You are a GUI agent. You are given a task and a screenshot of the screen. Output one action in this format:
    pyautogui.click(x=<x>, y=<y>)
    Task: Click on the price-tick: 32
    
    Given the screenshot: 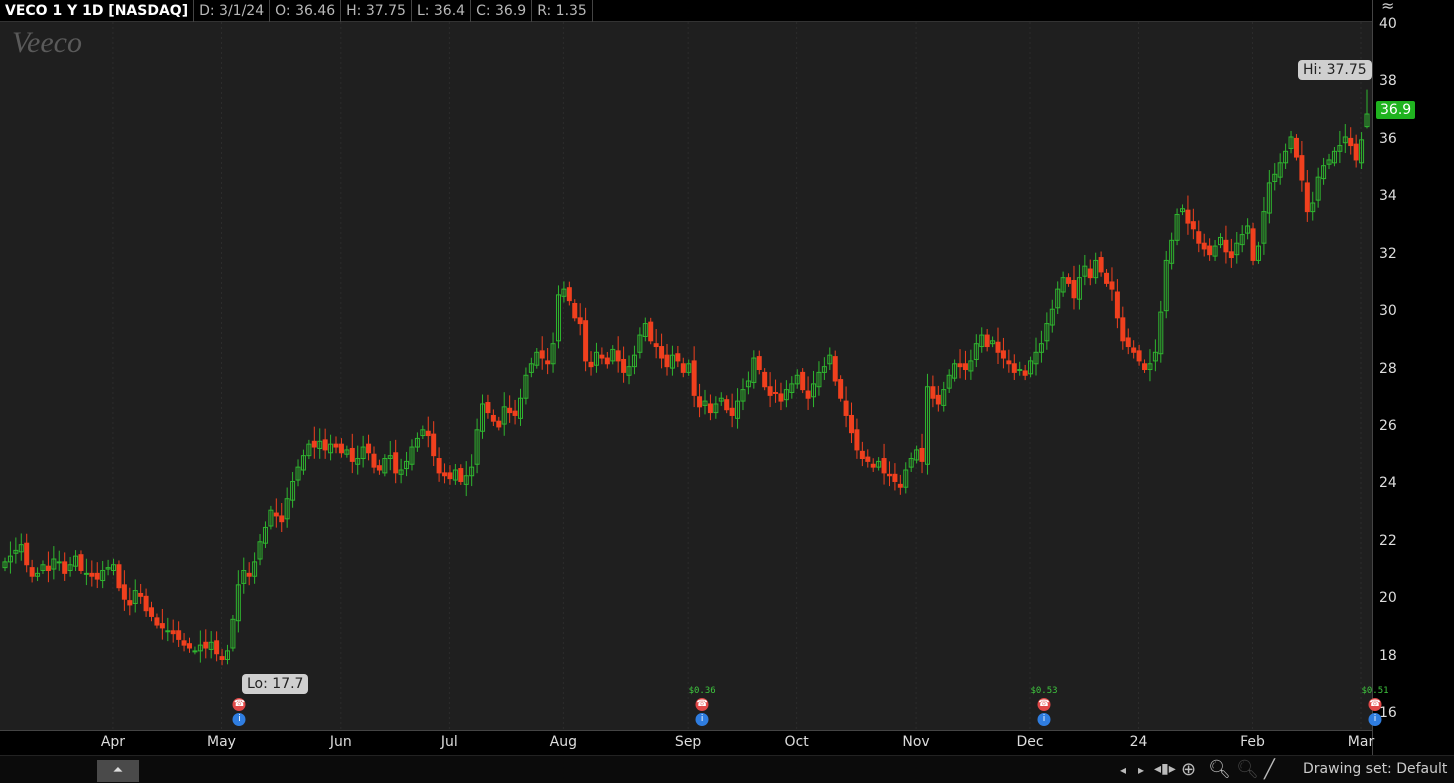 What is the action you would take?
    pyautogui.click(x=1388, y=253)
    